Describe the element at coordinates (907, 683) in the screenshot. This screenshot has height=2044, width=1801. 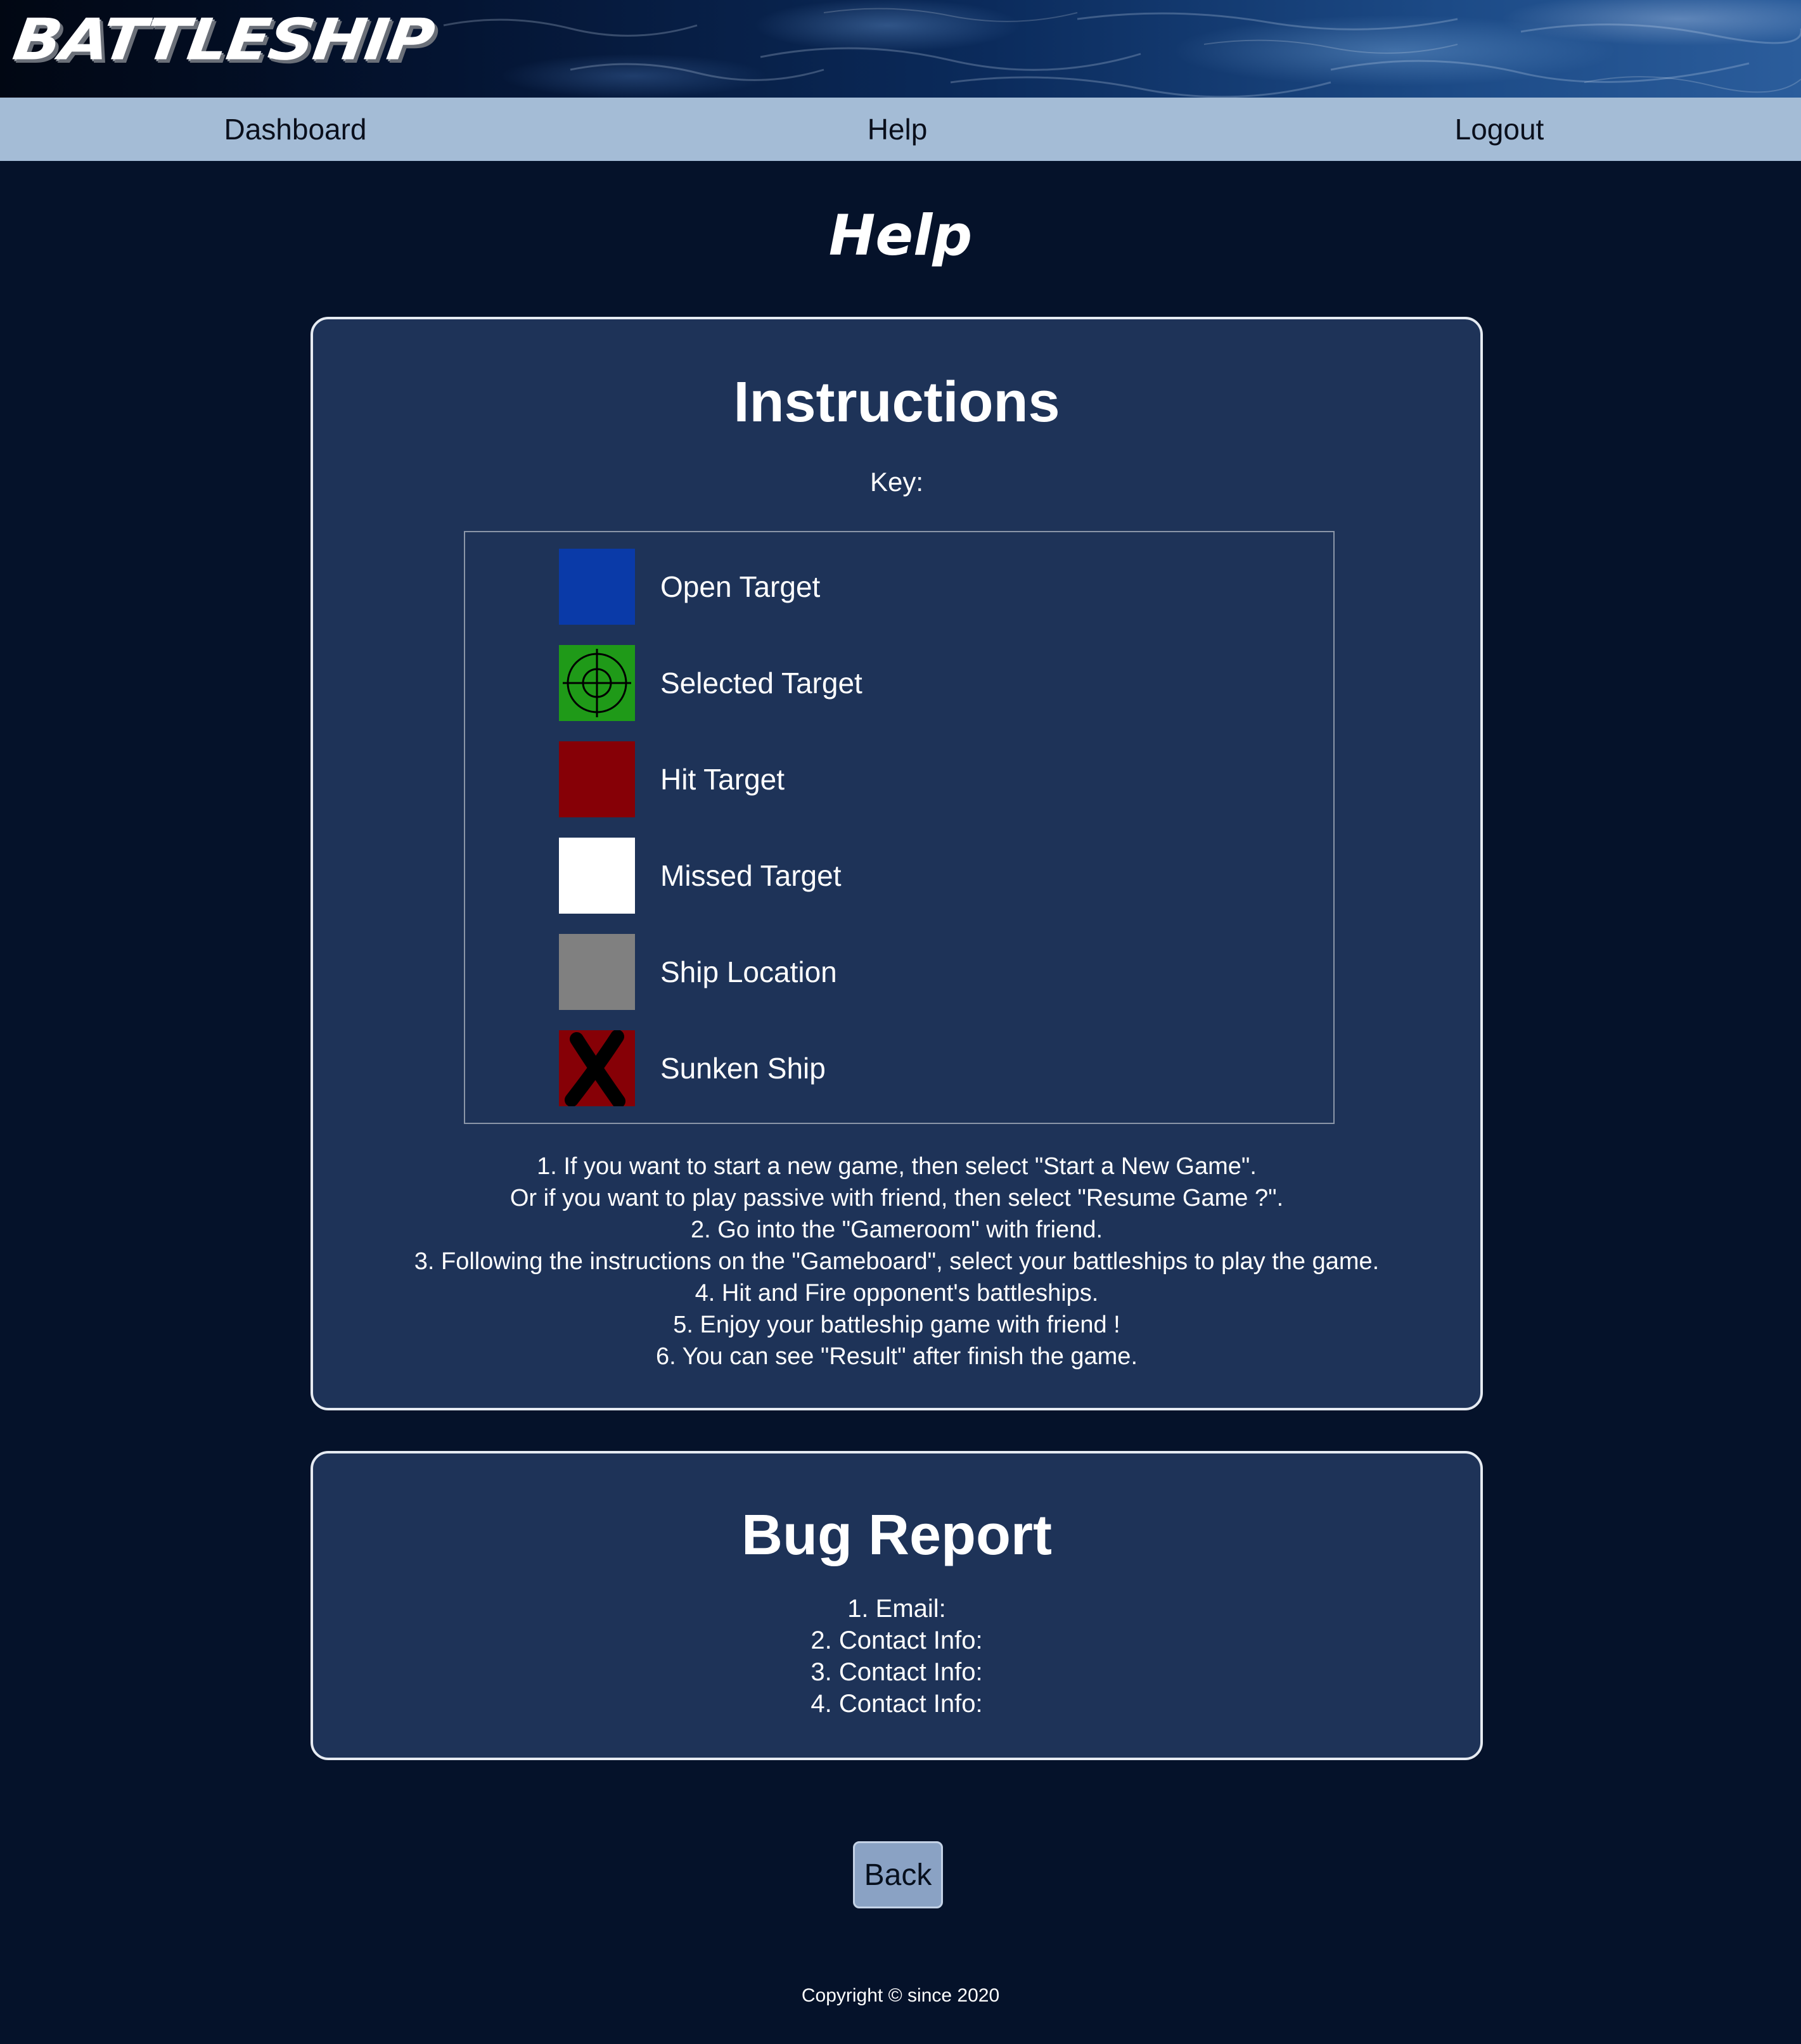
I see `key-row-selected-target: Selected Target` at that location.